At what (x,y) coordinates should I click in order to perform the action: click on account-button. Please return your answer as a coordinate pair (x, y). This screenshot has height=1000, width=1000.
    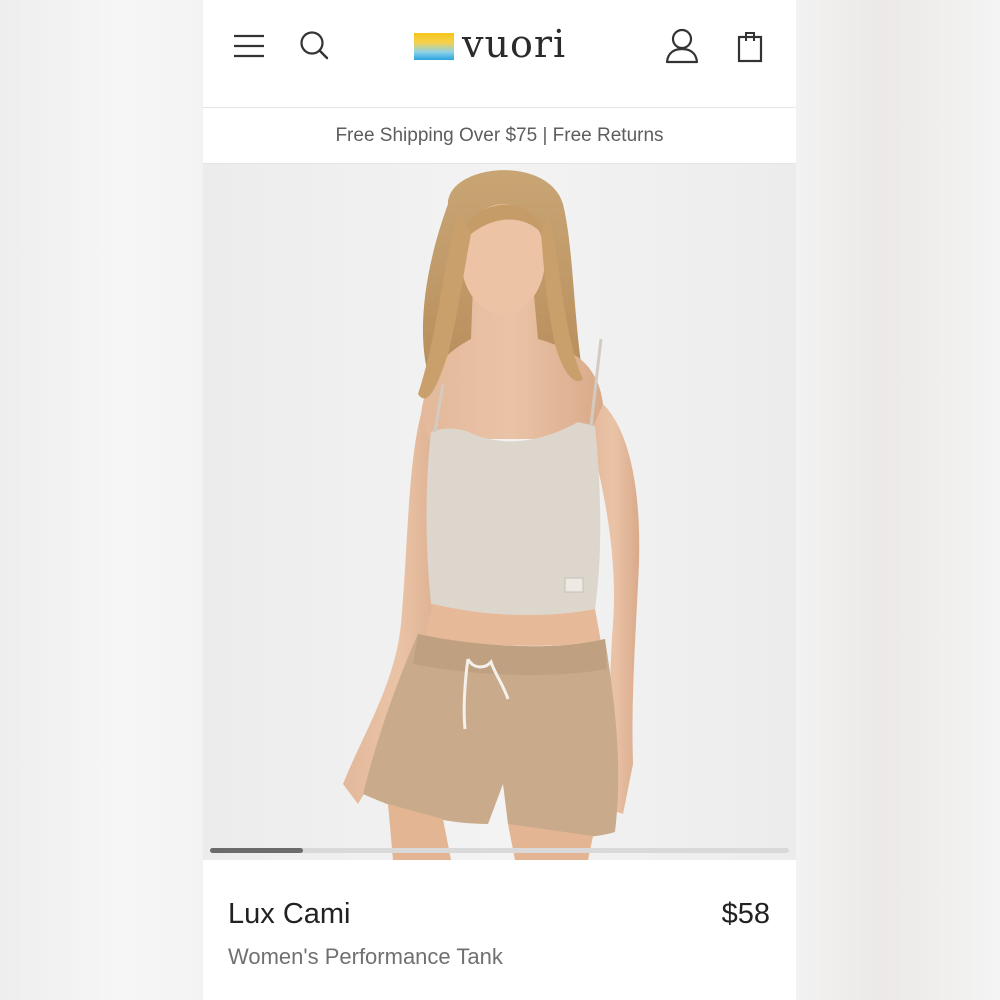
    Looking at the image, I should click on (682, 46).